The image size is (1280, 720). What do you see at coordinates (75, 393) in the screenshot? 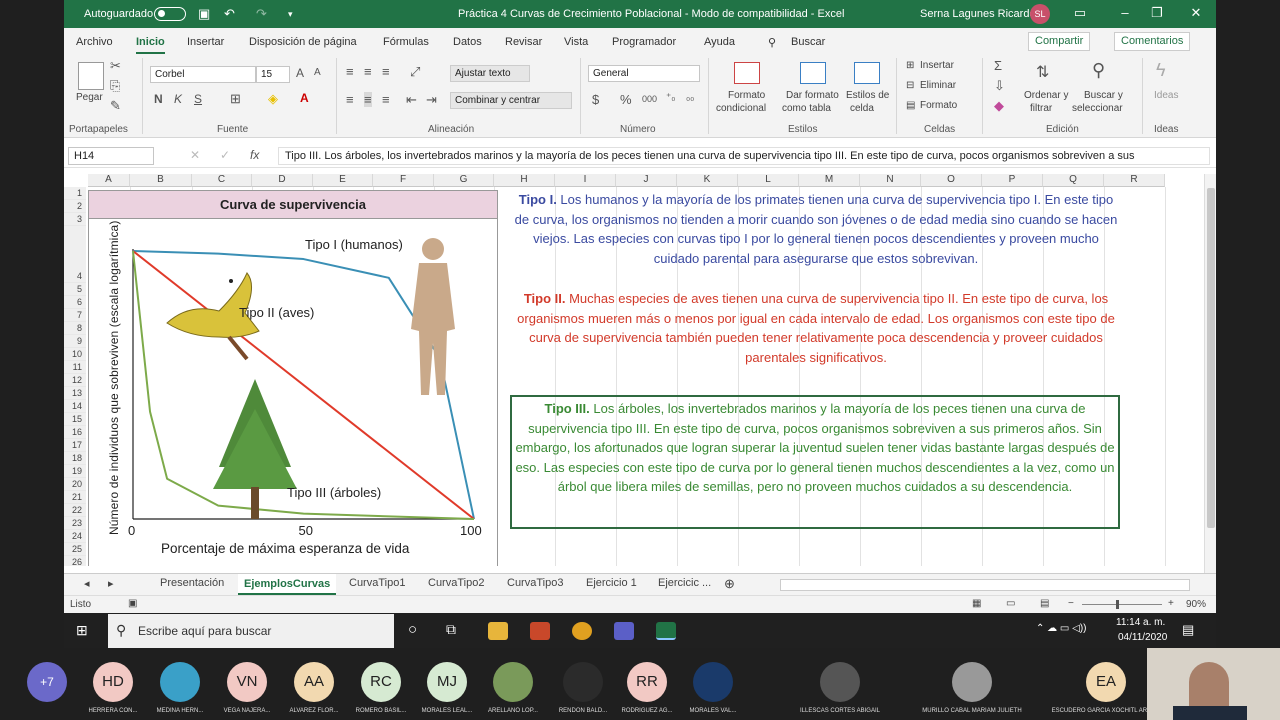
I see `row-header: 13` at bounding box center [75, 393].